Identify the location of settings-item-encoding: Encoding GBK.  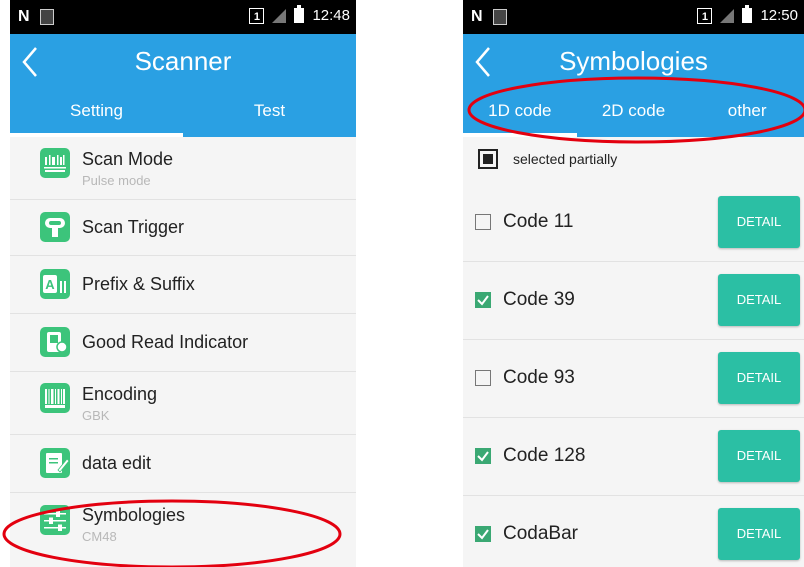
(183, 403).